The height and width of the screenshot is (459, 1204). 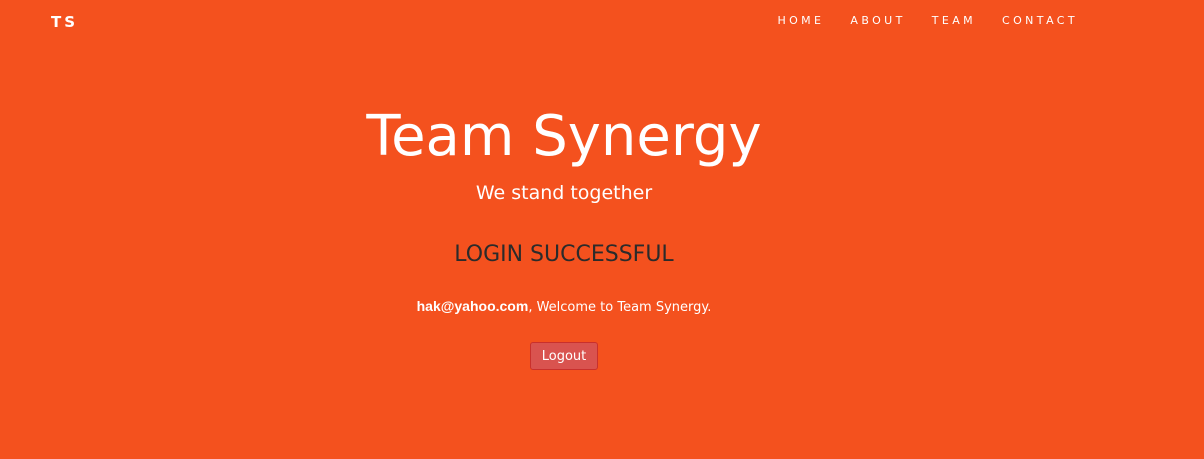 What do you see at coordinates (877, 20) in the screenshot?
I see `nav-link-about: ABOUT` at bounding box center [877, 20].